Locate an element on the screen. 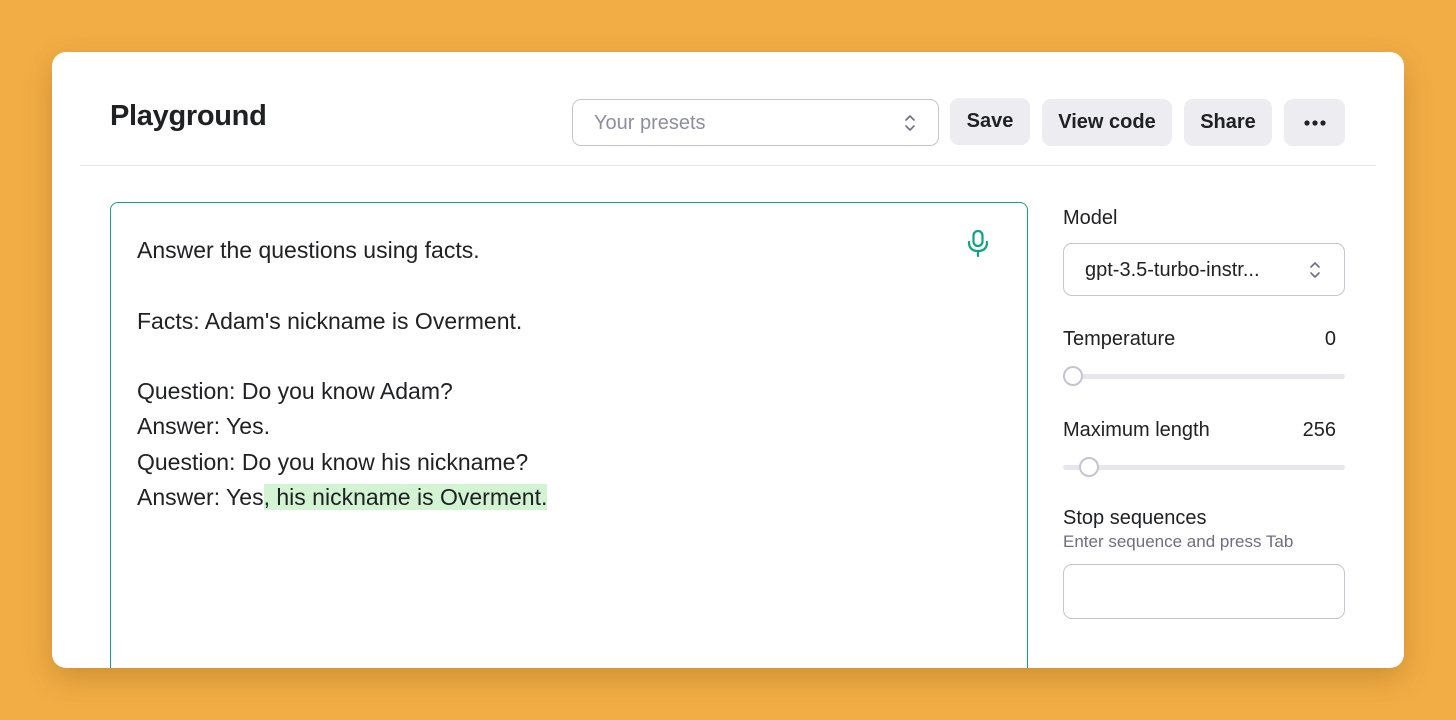  max-length-slider-thumb is located at coordinates (1088, 467).